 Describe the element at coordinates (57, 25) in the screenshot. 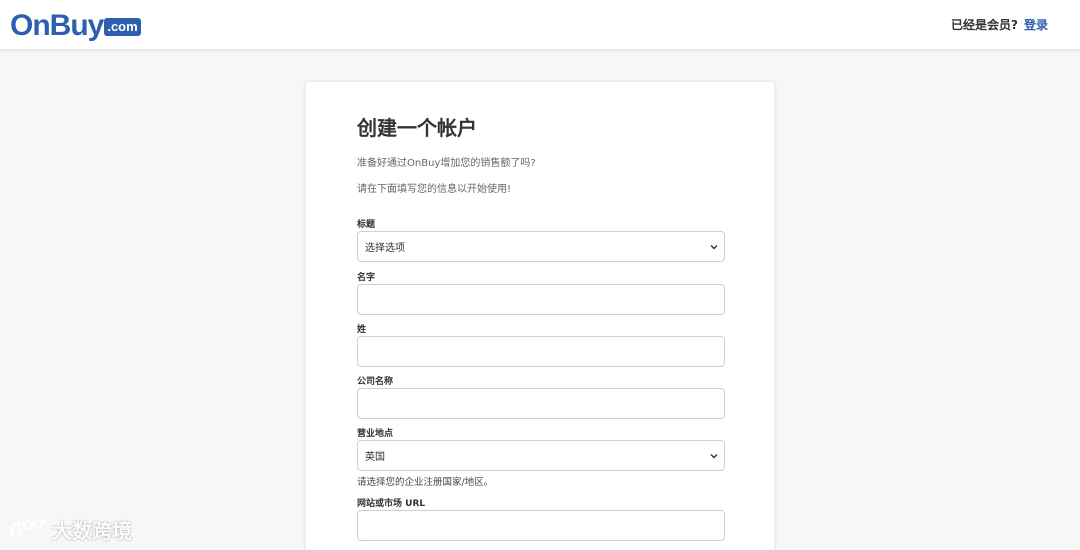

I see `logo-text: OnBuy` at that location.